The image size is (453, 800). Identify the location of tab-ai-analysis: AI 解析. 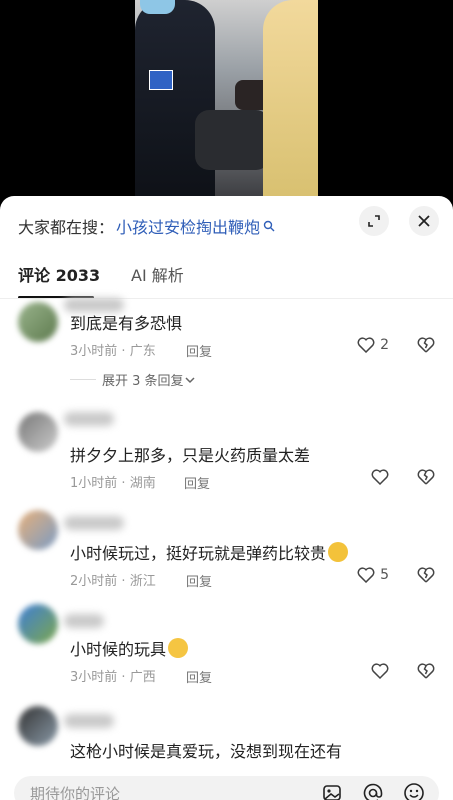
(157, 274).